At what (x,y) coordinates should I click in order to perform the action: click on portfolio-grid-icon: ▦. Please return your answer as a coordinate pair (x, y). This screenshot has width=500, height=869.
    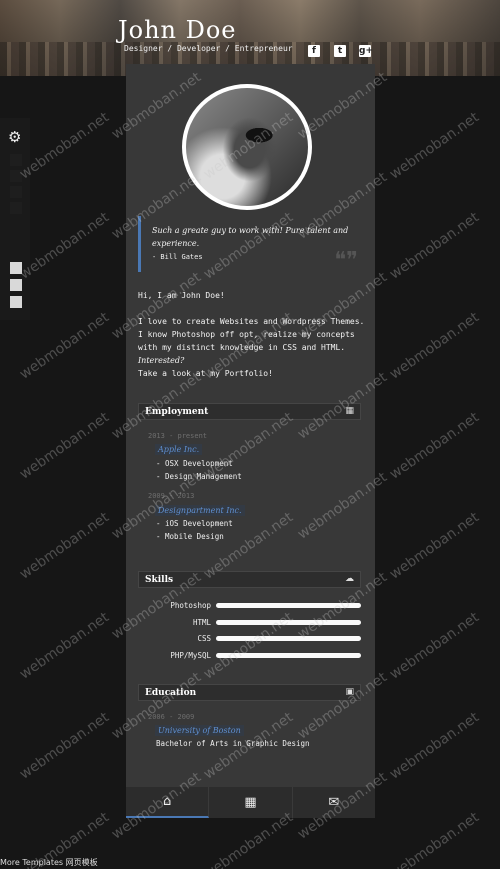
    Looking at the image, I should click on (251, 802).